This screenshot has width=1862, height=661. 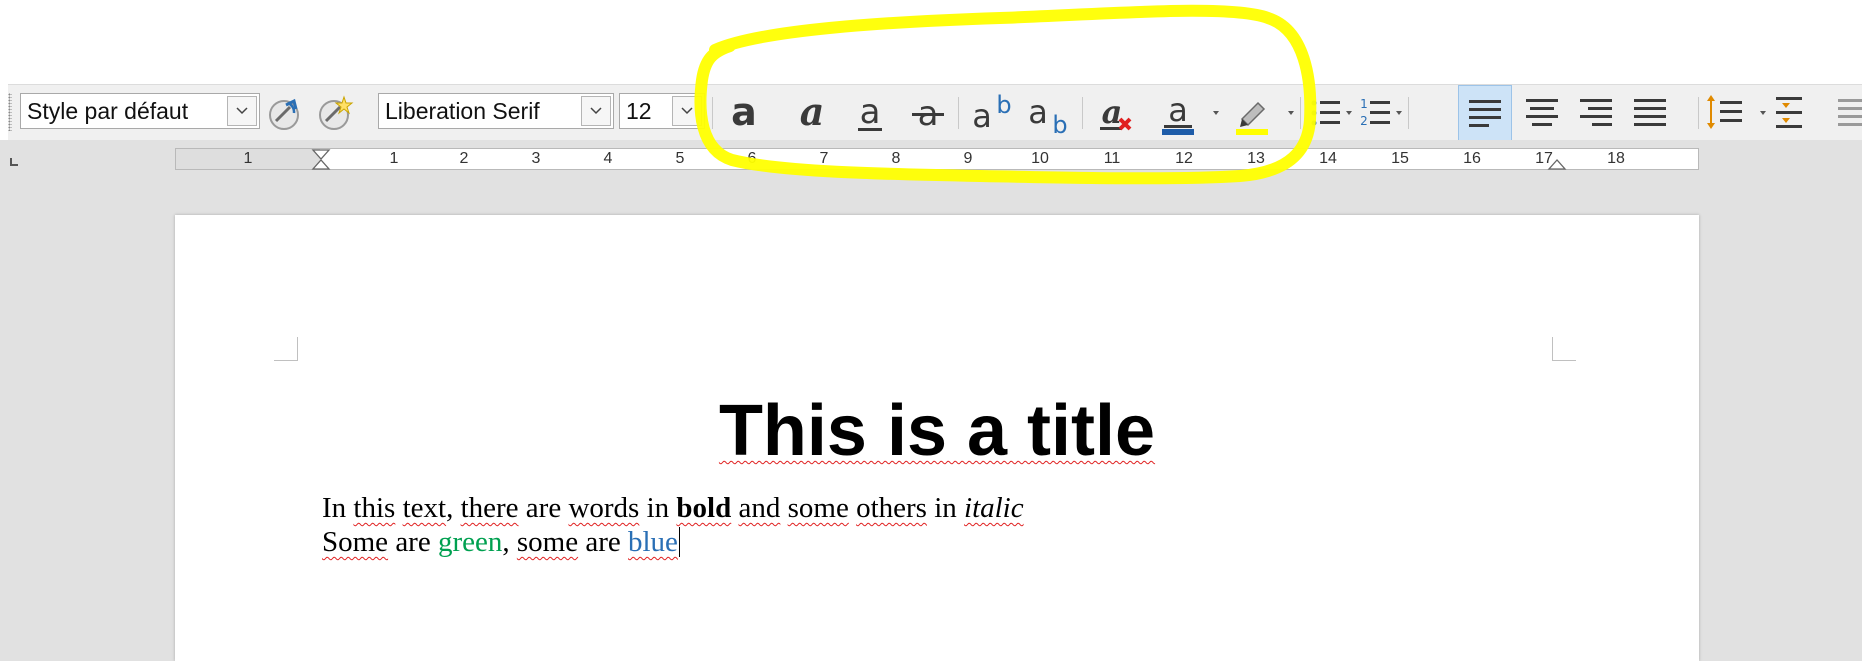 I want to click on numbering-dropdown-icon, so click(x=1399, y=113).